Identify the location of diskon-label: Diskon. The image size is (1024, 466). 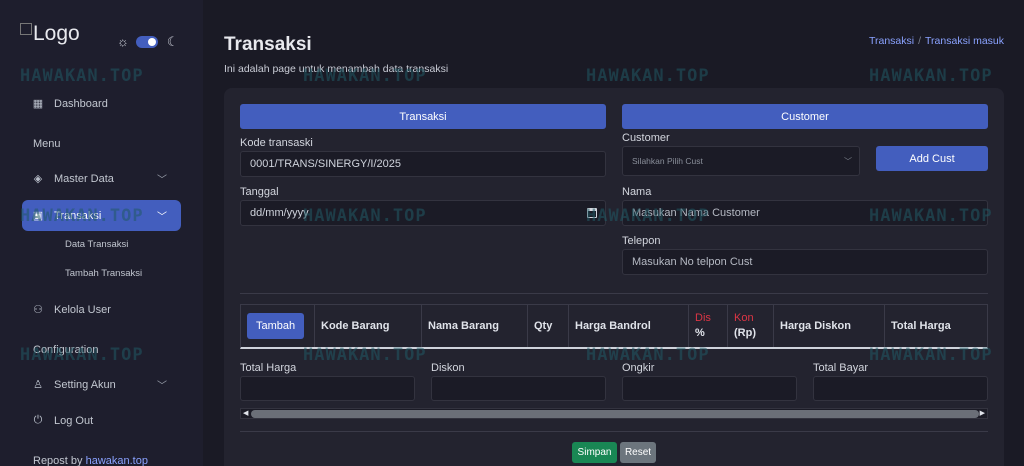
(448, 368).